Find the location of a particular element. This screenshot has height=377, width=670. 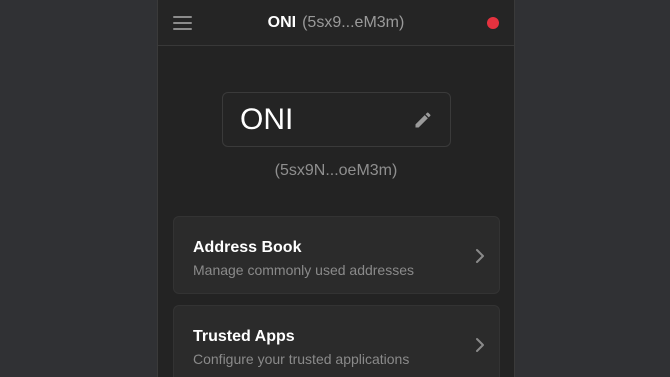

pencil-icon is located at coordinates (423, 120).